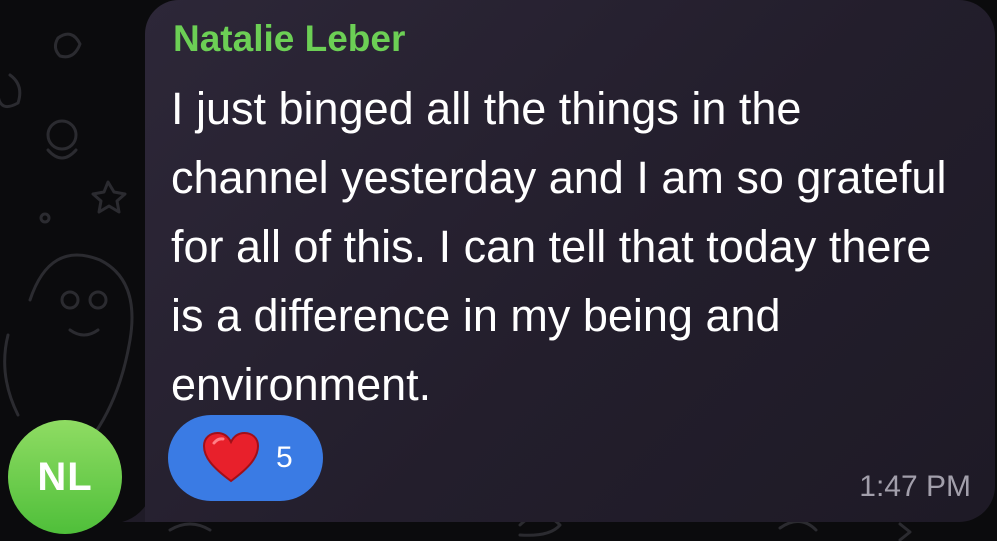 This screenshot has height=541, width=997. I want to click on reaction-pill: 5, so click(245, 458).